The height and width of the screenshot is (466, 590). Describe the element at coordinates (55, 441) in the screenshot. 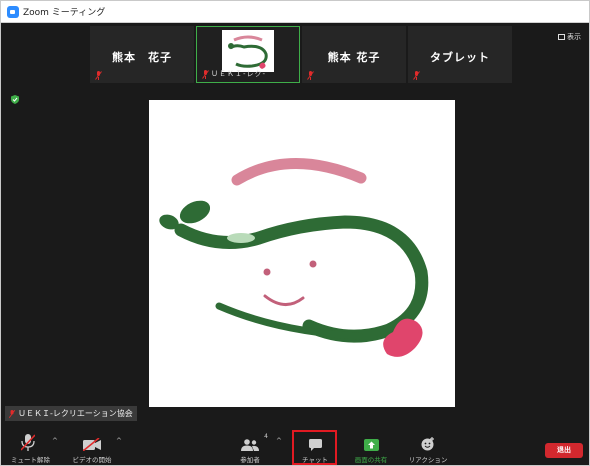

I see `audio-options-caret: ^` at that location.